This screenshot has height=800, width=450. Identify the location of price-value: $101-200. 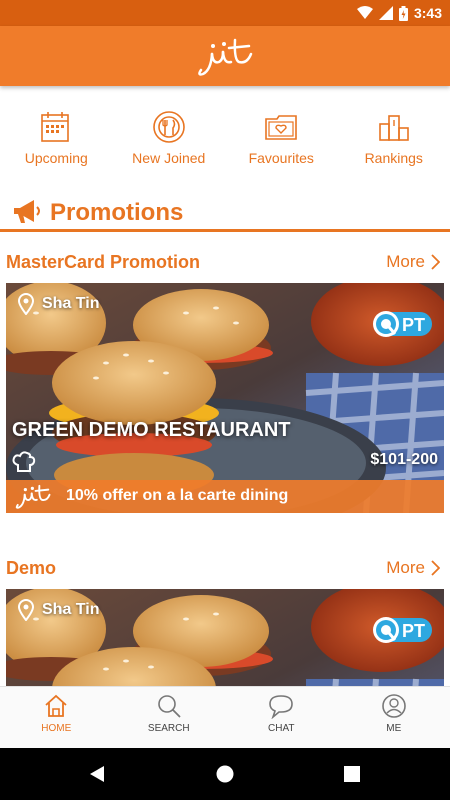
(404, 459).